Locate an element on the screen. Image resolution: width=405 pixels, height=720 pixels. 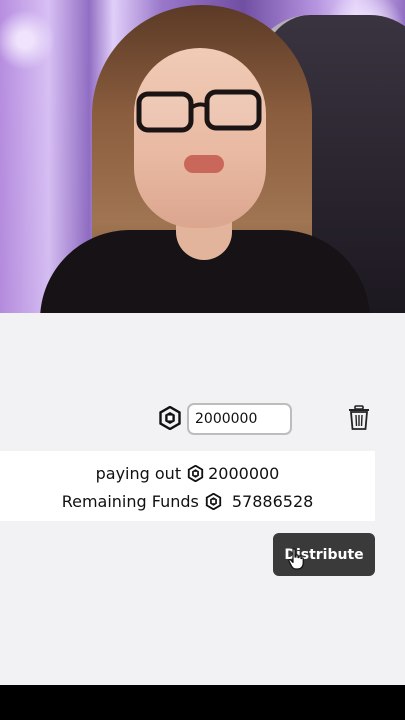
trash-icon is located at coordinates (359, 418).